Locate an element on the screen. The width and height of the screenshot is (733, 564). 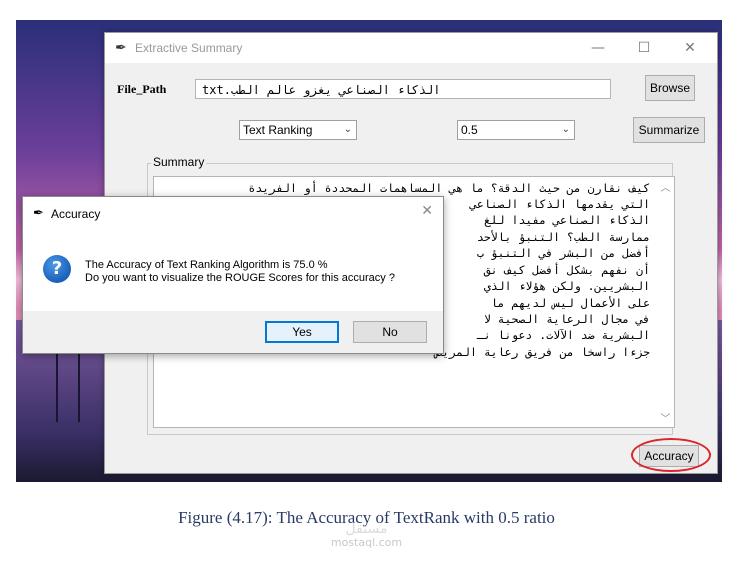
summary-line: على الأعمال ليس لديهم ما is located at coordinates (570, 303).